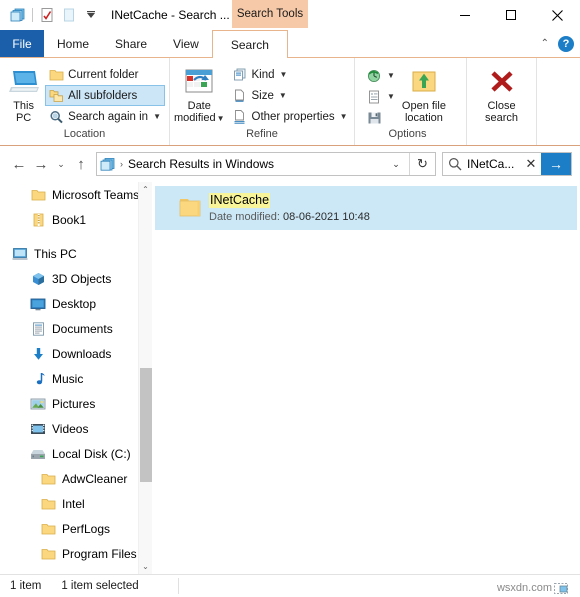  I want to click on sidebar-item-label: Local Disk (C:), so click(91, 453).